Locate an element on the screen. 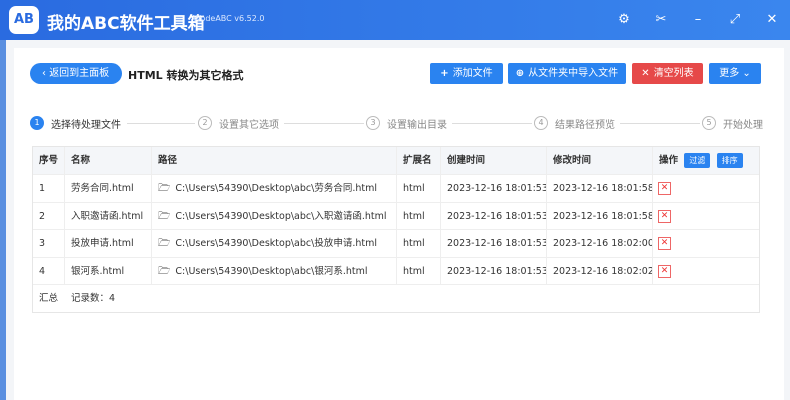 This screenshot has height=400, width=790. col-header-mtime: 修改时间 is located at coordinates (600, 160).